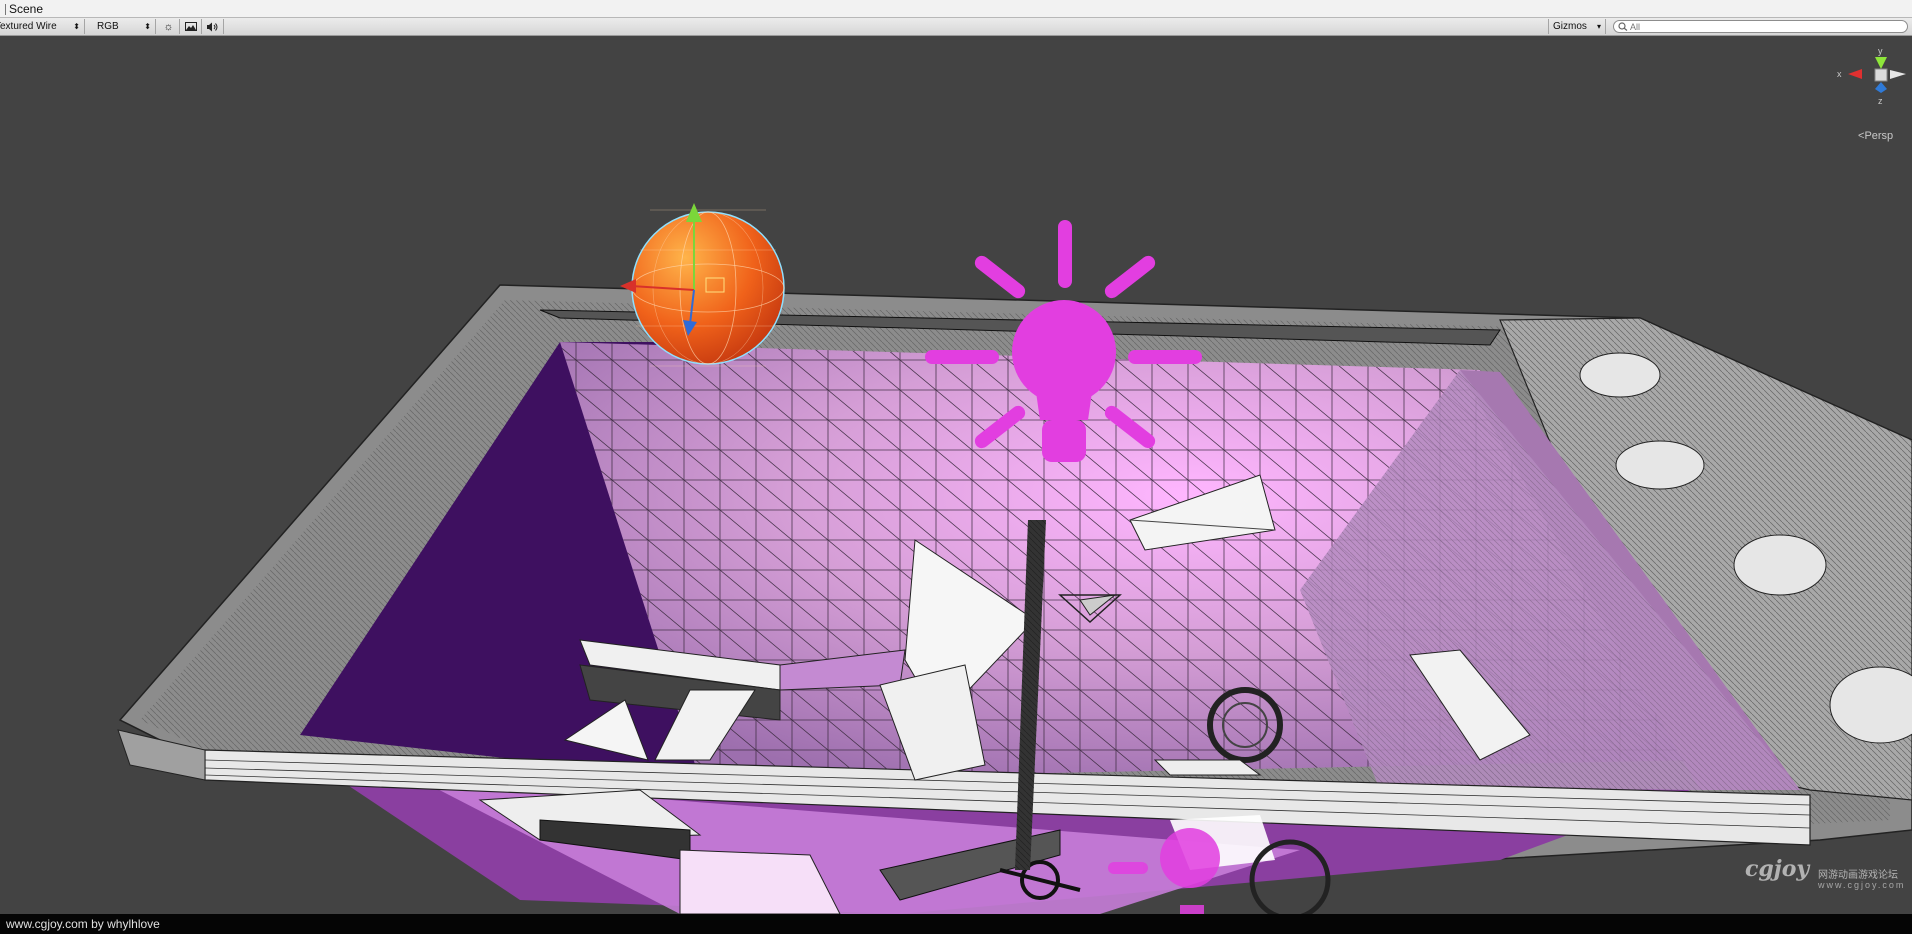 Image resolution: width=1912 pixels, height=934 pixels. I want to click on scene-audio-toggle, so click(213, 26).